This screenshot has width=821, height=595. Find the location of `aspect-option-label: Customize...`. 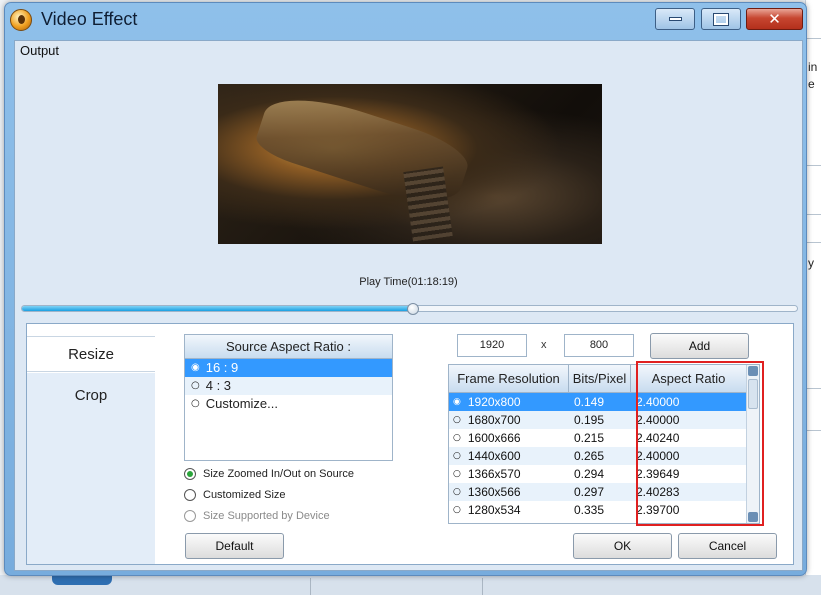

aspect-option-label: Customize... is located at coordinates (241, 403).